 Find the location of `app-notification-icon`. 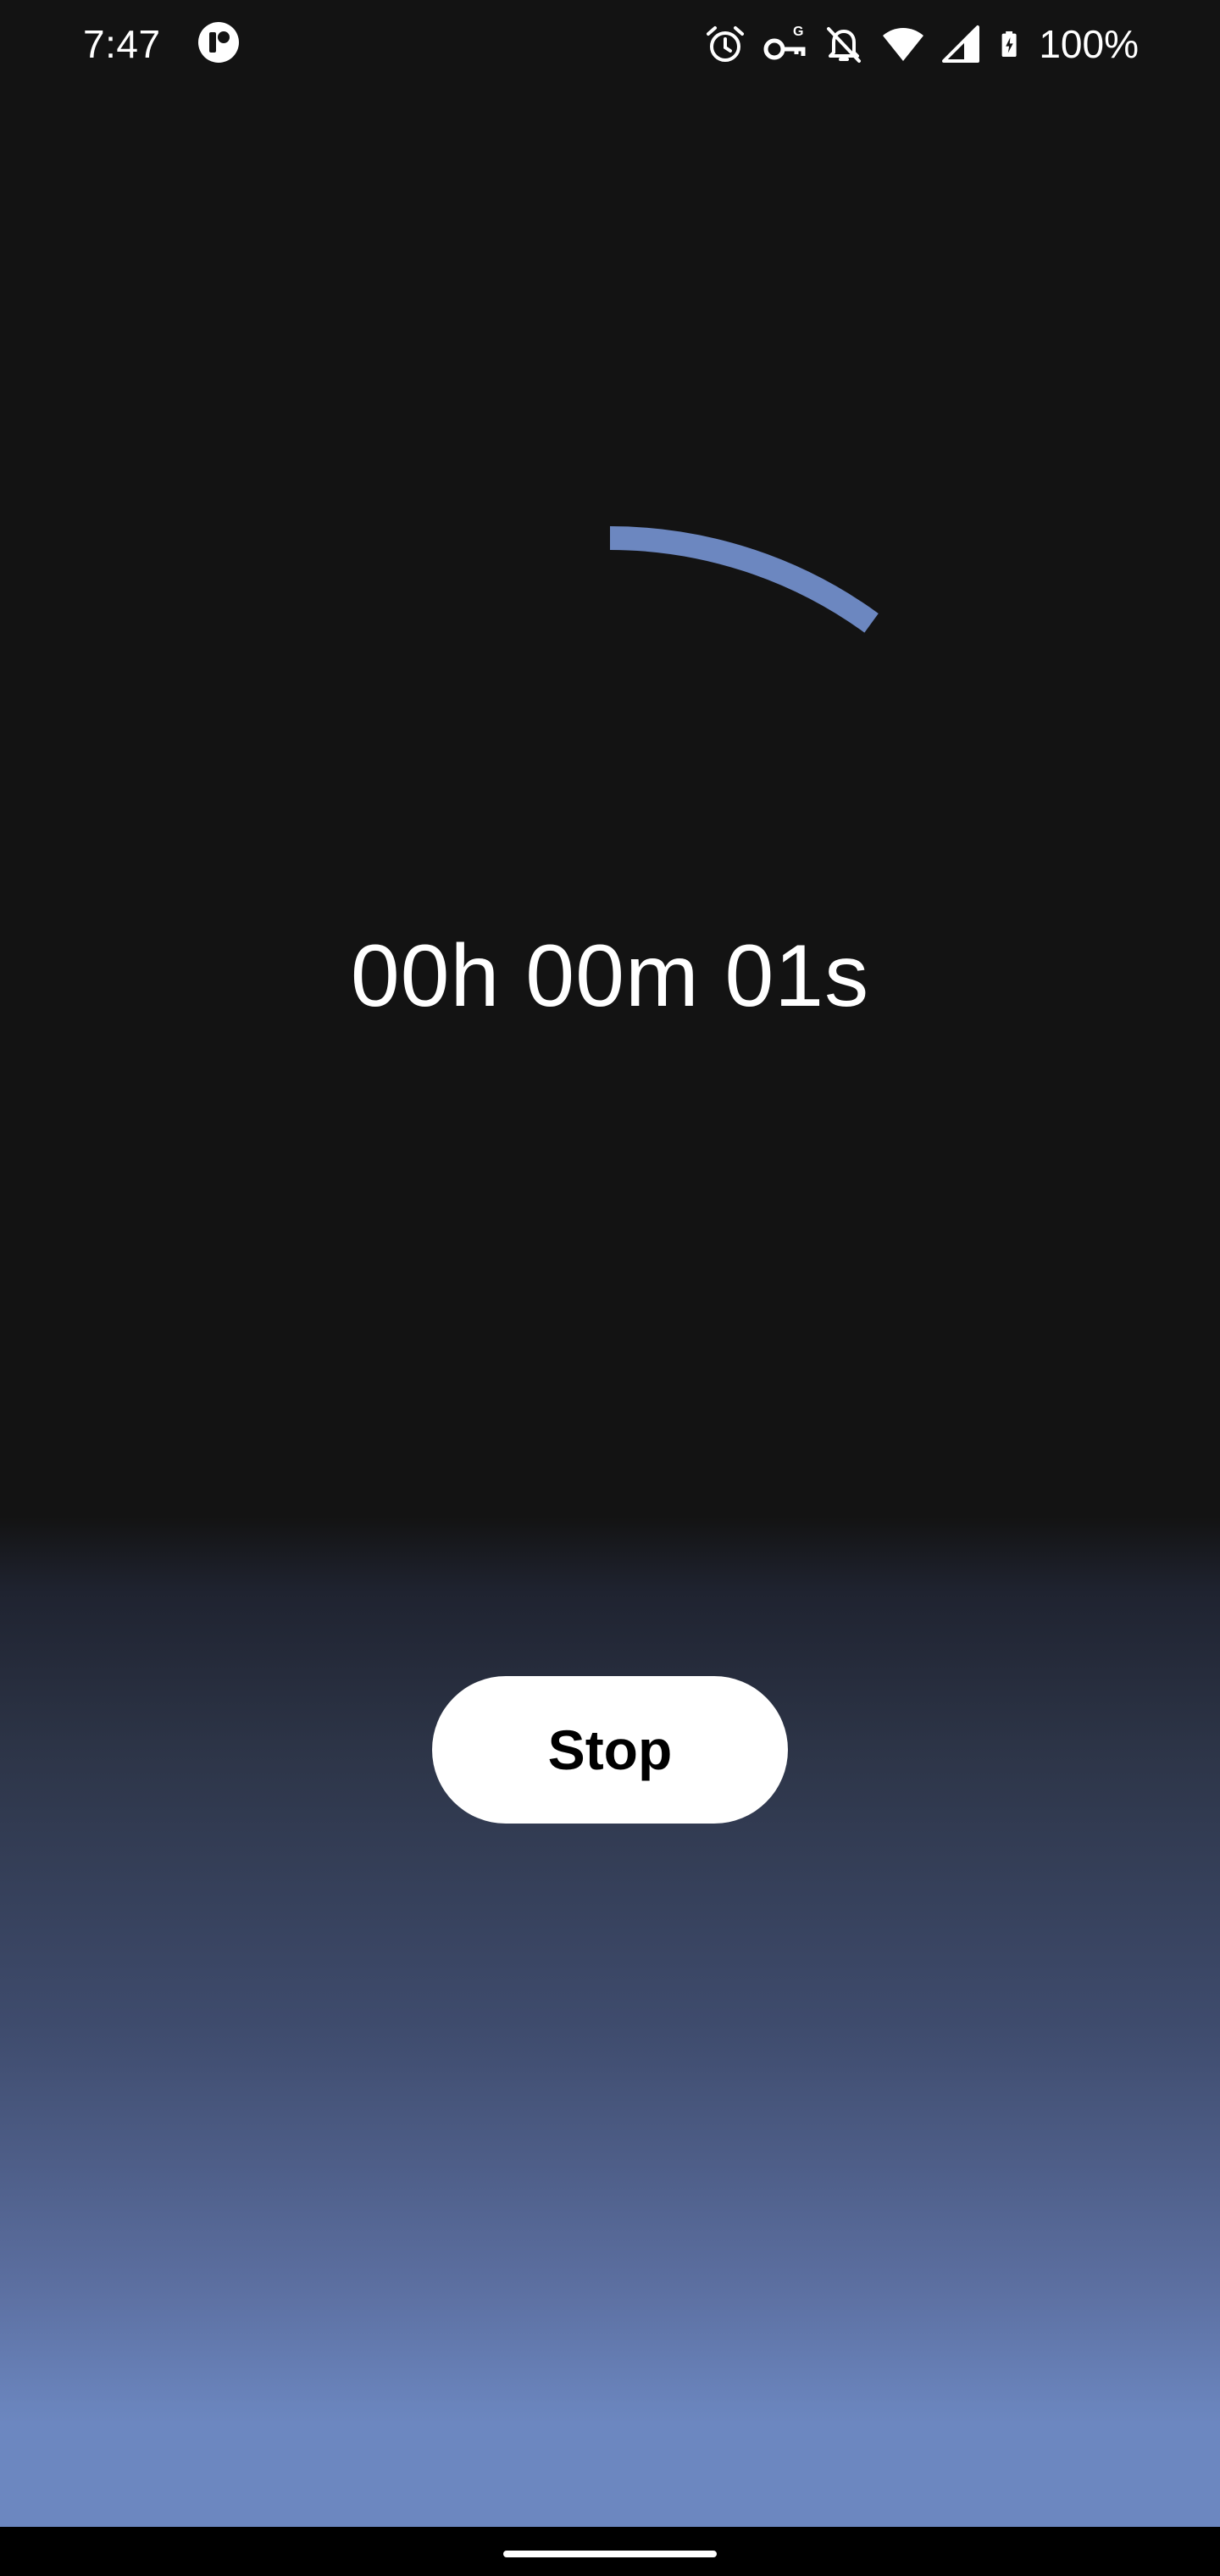

app-notification-icon is located at coordinates (218, 42).